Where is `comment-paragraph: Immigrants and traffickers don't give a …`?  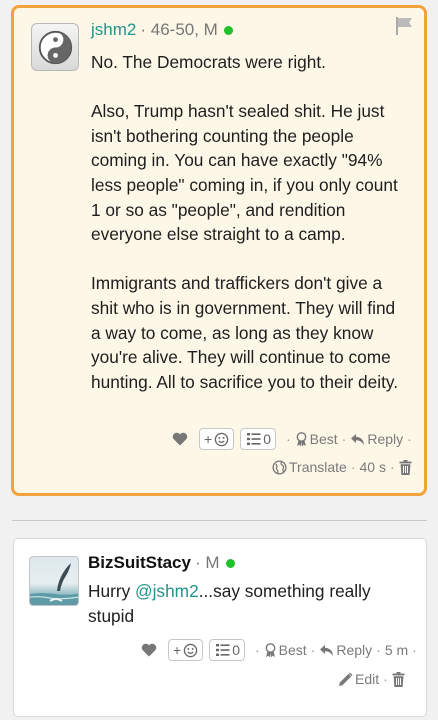
comment-paragraph: Immigrants and traffickers don't give a … is located at coordinates (245, 332).